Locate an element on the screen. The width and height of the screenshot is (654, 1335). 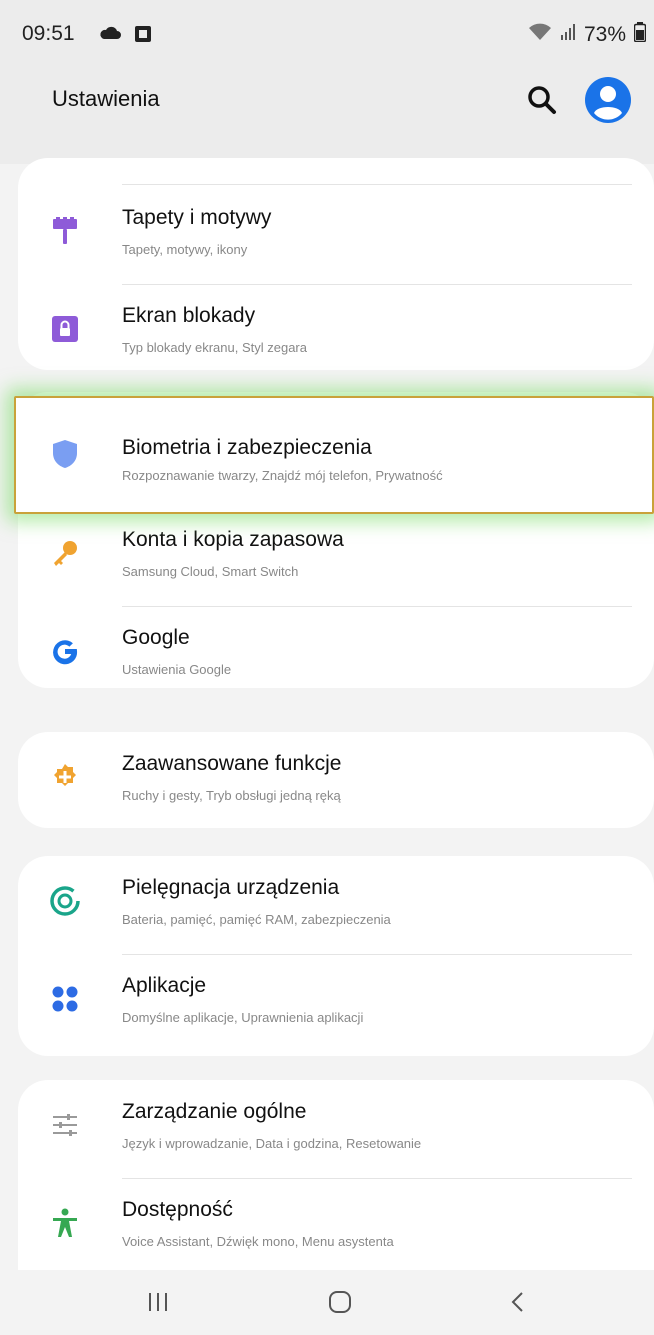
settings-item-google: Google Ustawienia Google is located at coordinates (336, 656).